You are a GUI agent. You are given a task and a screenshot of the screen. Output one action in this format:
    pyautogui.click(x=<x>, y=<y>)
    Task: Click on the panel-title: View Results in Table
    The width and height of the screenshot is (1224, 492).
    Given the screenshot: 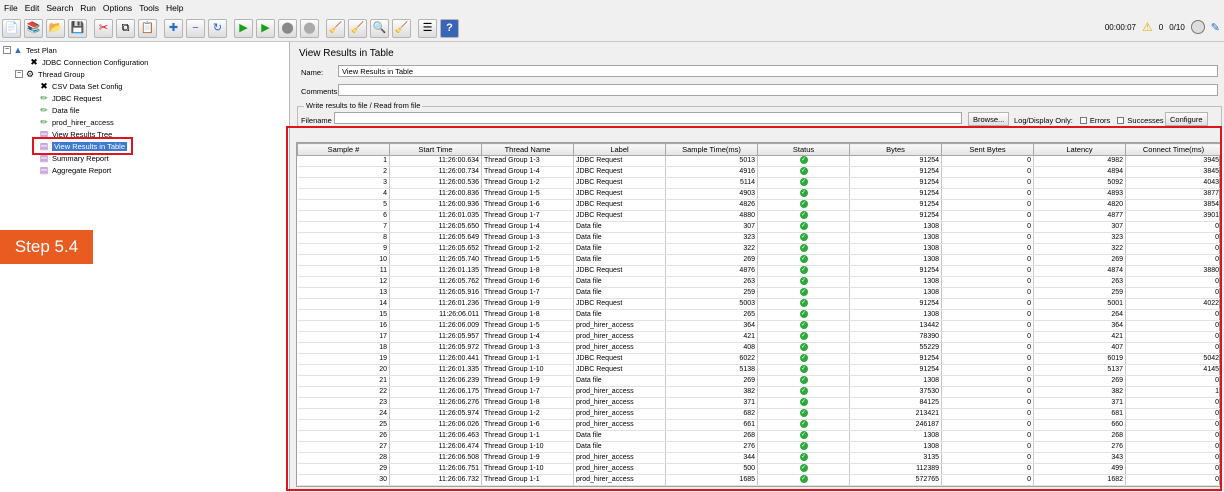 What is the action you would take?
    pyautogui.click(x=346, y=53)
    